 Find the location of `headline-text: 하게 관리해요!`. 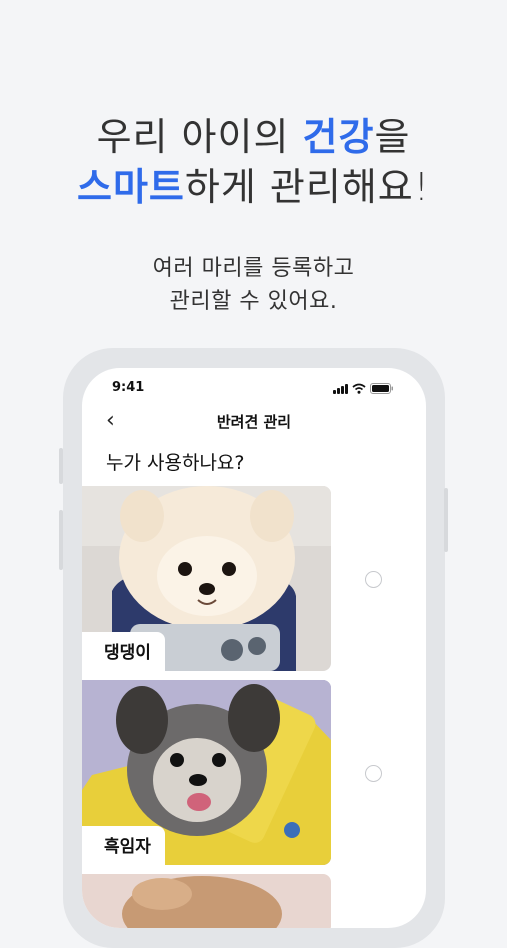

headline-text: 하게 관리해요! is located at coordinates (307, 187).